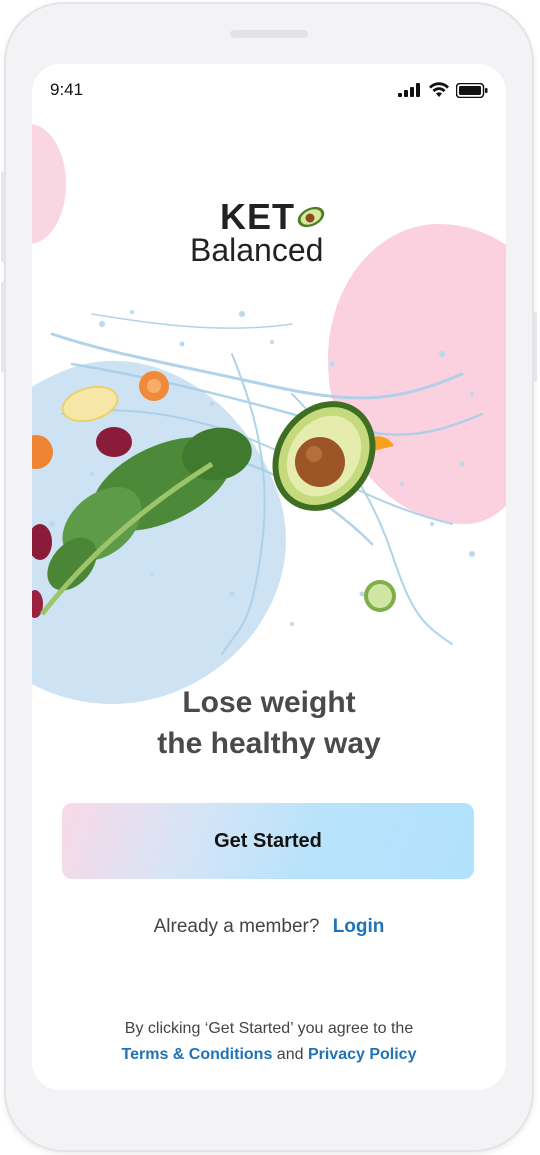 This screenshot has width=540, height=1155. Describe the element at coordinates (197, 1054) in the screenshot. I see `terms-link: Terms & Conditions` at that location.